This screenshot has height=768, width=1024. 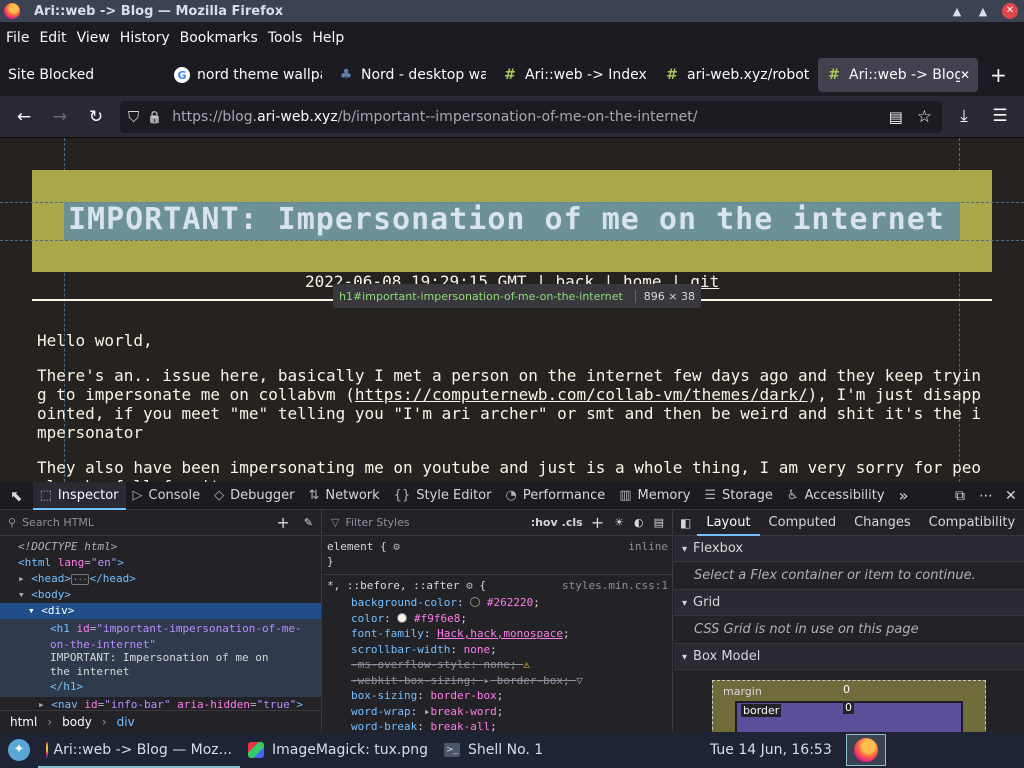 I want to click on menu-help: Help, so click(x=328, y=38).